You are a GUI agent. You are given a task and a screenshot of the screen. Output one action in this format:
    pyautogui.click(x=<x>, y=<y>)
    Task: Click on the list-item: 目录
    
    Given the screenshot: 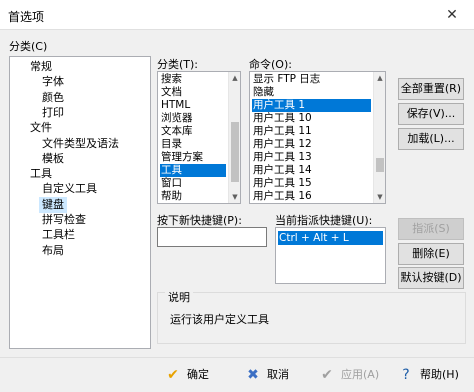 What is the action you would take?
    pyautogui.click(x=193, y=144)
    